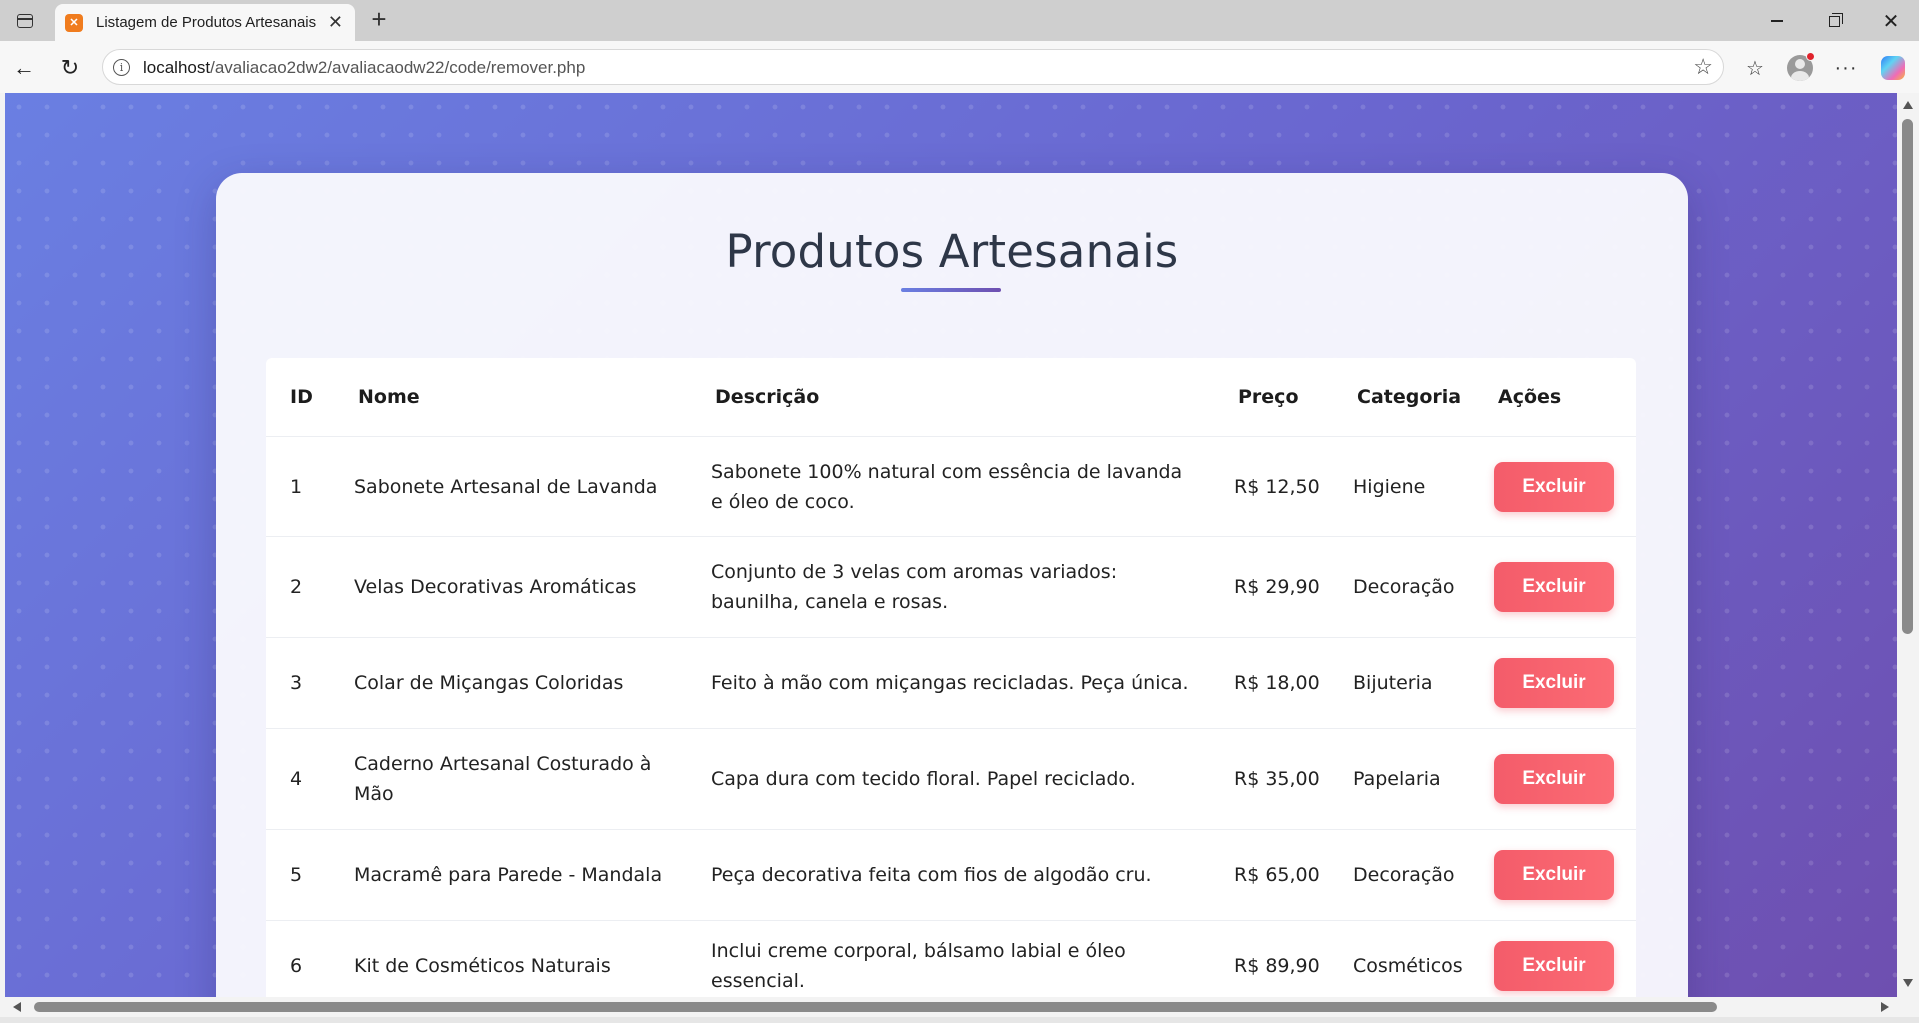 This screenshot has width=1919, height=1023. I want to click on cell-category: Cosméticos, so click(1408, 966).